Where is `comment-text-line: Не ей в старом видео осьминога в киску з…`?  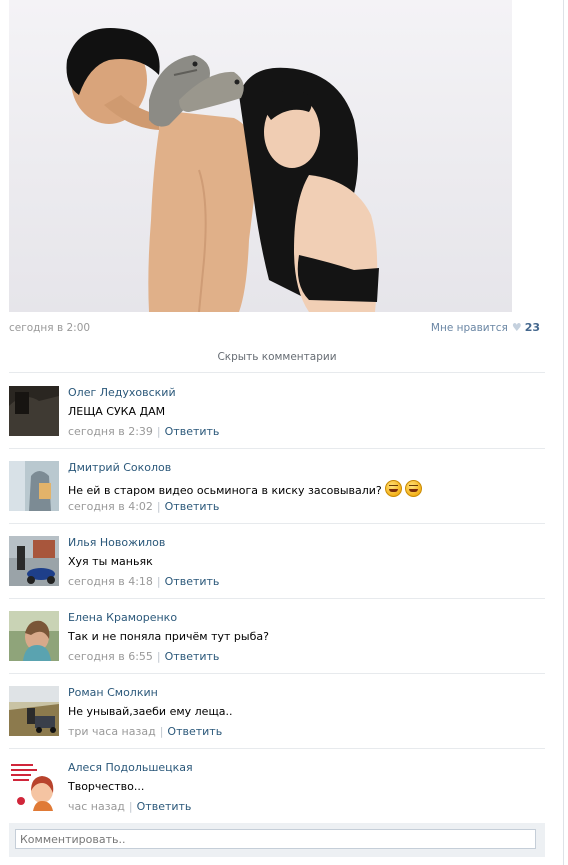 comment-text-line: Не ей в старом видео осьминога в киску з… is located at coordinates (306, 488).